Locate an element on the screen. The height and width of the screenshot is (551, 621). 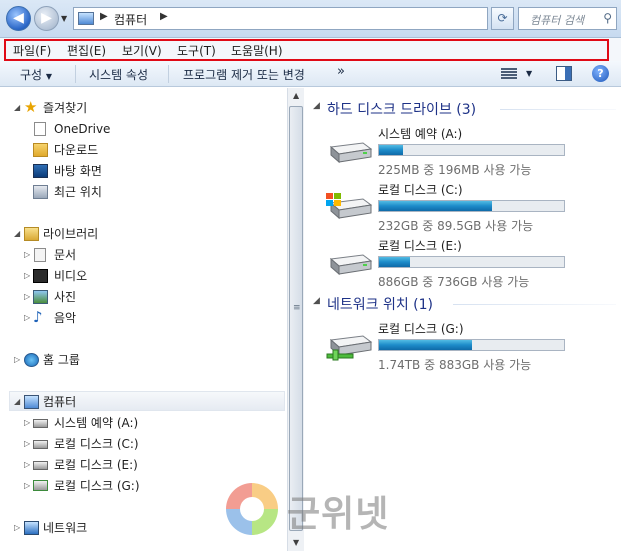
recent-pages-chevron-icon: ▼ is located at coordinates (64, 18).